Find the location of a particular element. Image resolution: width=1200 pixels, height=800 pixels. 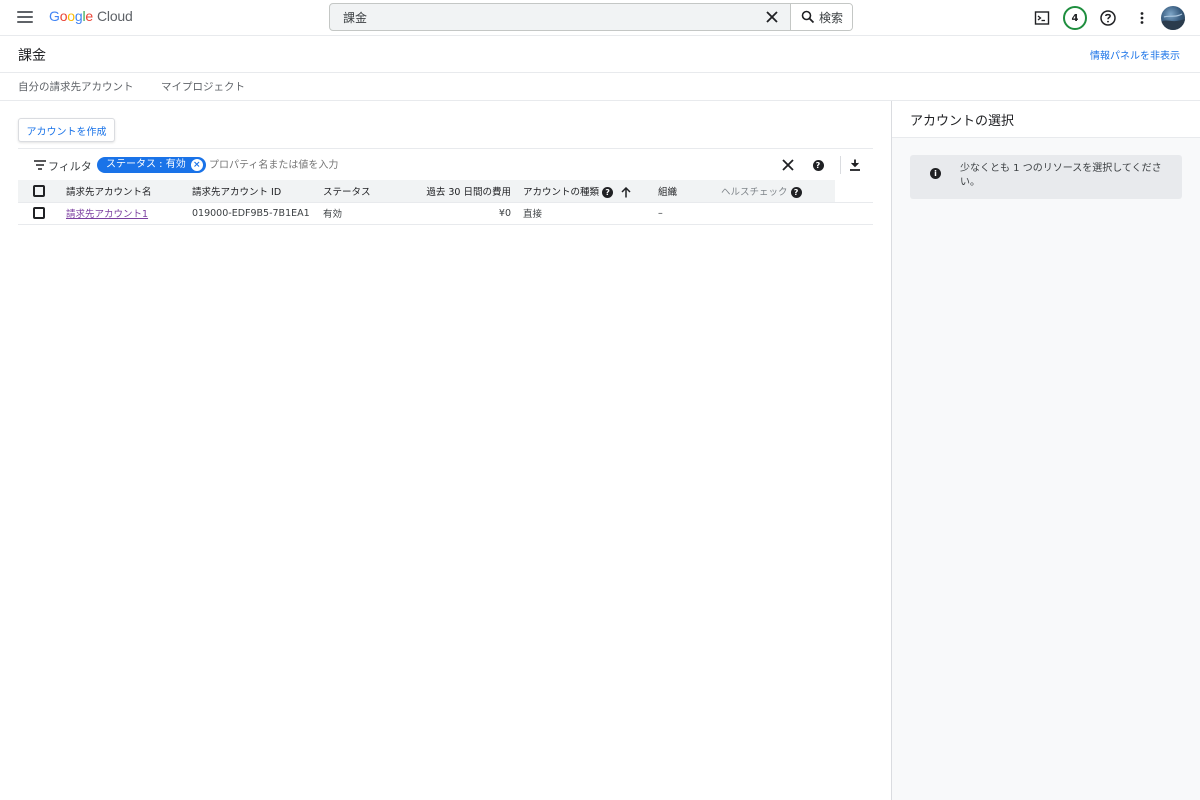

filter-bar: フィルタ ステータス : 有効 × ? is located at coordinates (445, 164).